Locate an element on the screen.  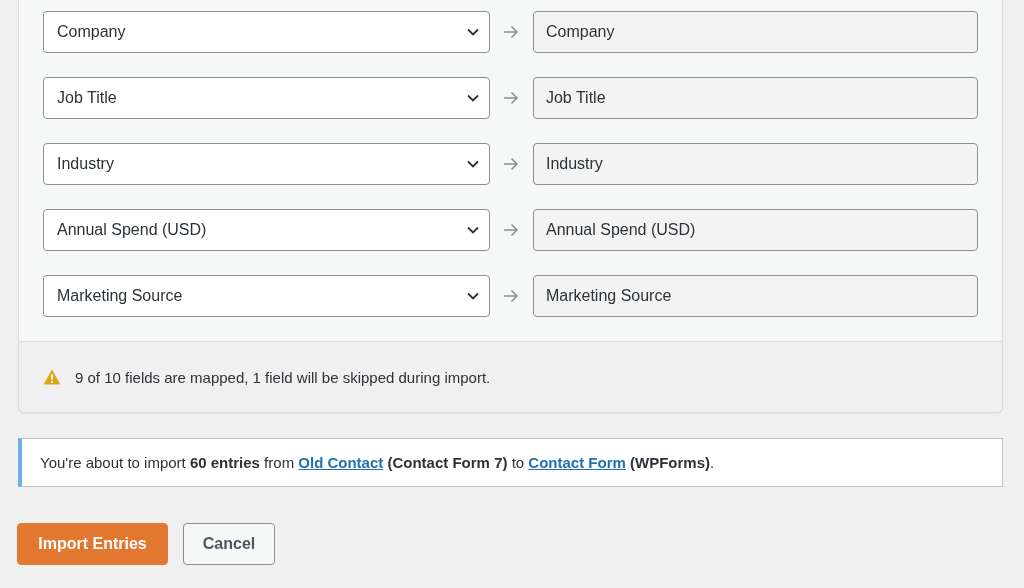
link: Contact Form is located at coordinates (577, 462).